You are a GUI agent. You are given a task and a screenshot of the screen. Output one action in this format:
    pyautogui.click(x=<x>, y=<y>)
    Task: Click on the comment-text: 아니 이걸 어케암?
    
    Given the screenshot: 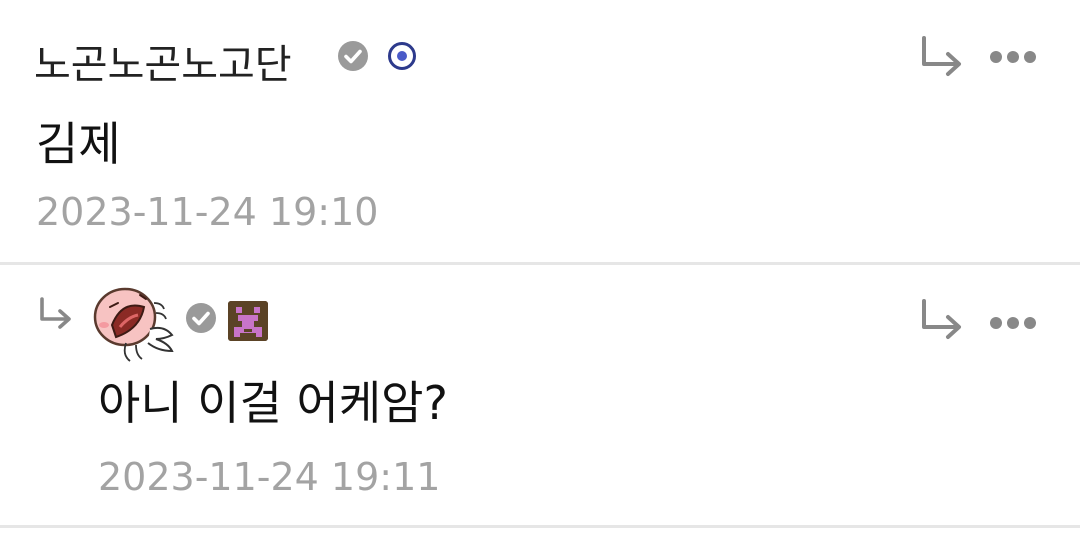 What is the action you would take?
    pyautogui.click(x=273, y=403)
    